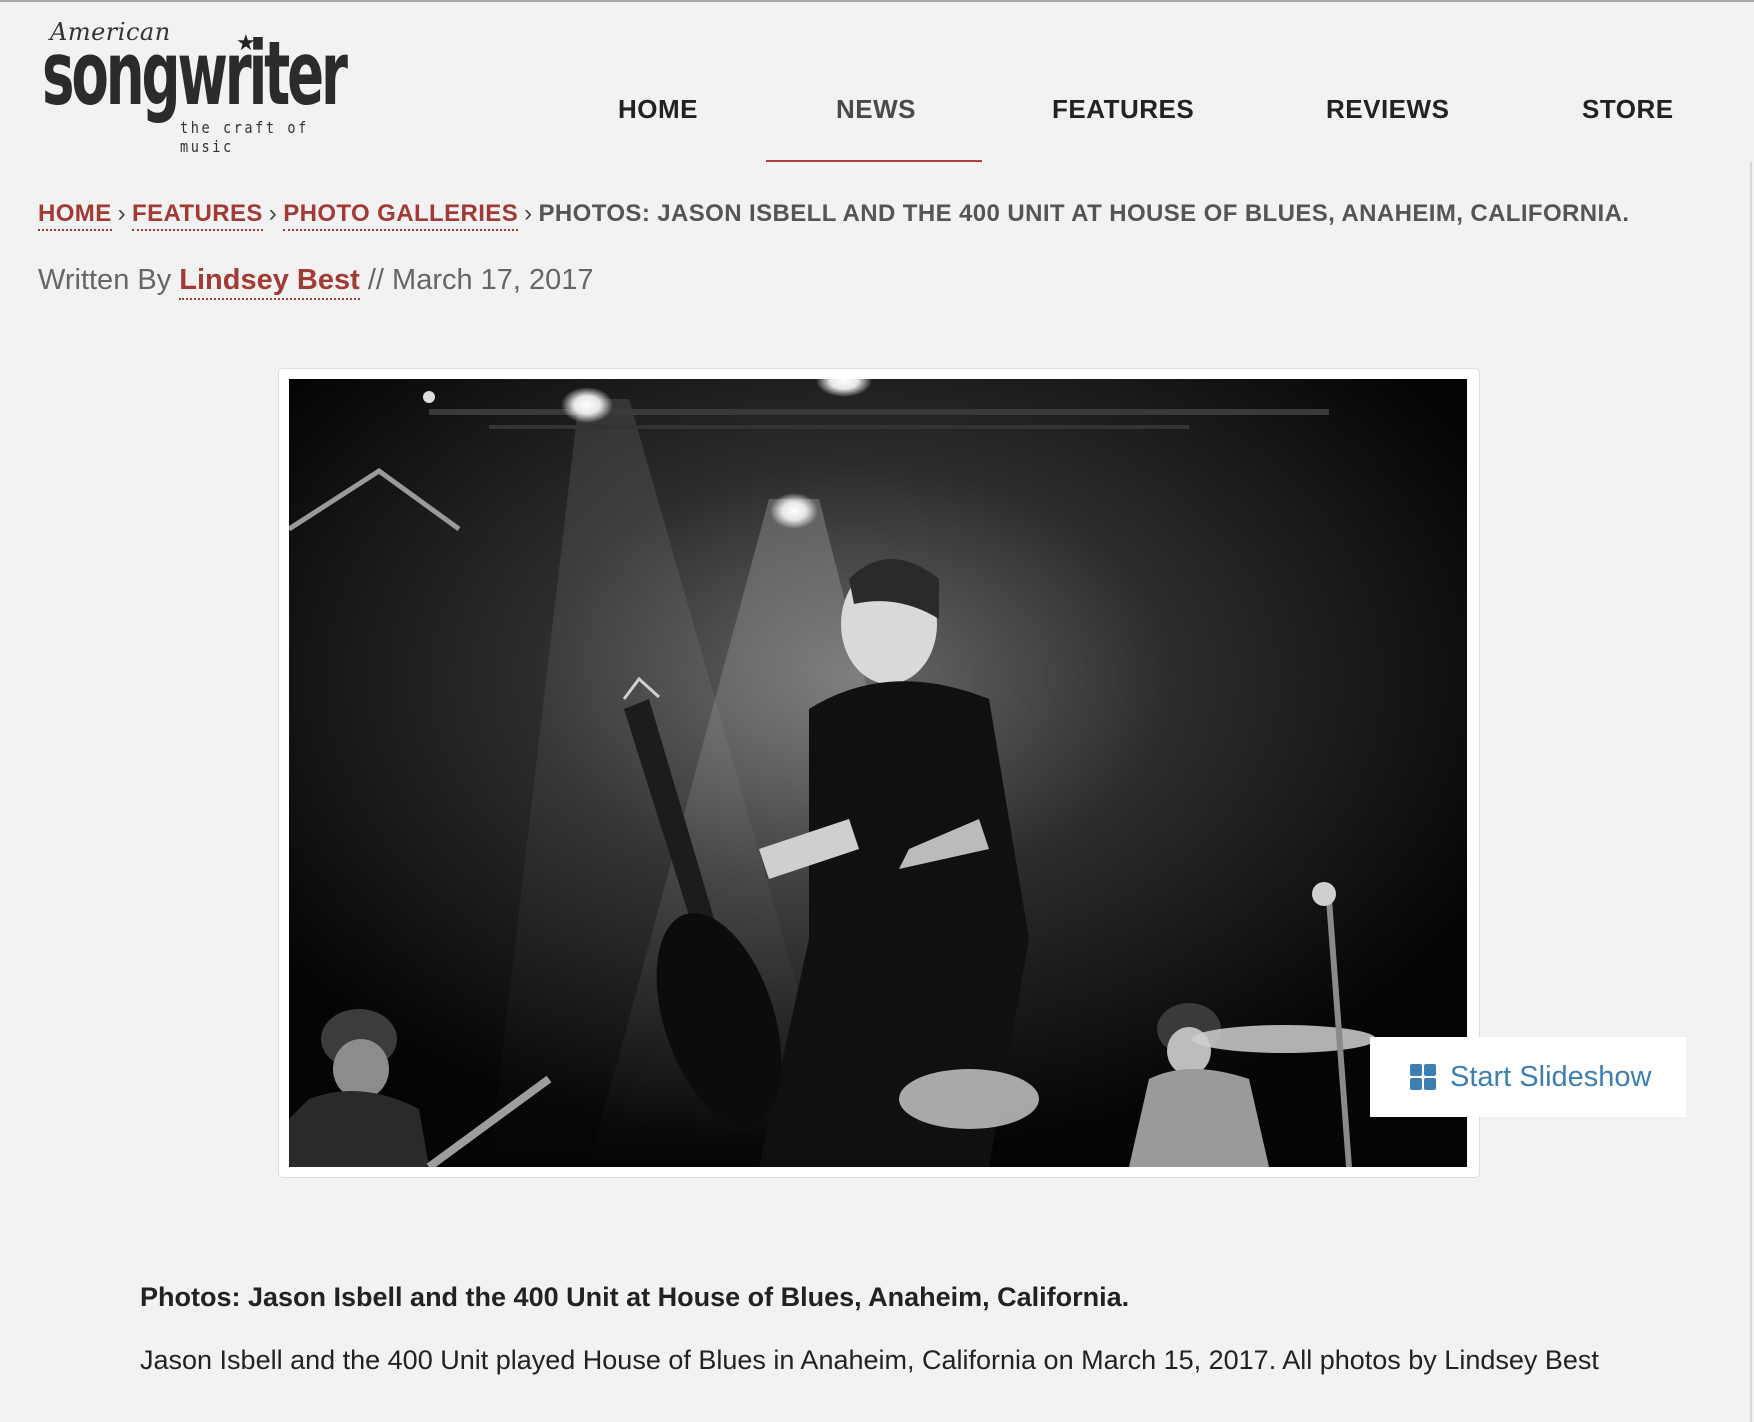 The image size is (1754, 1422). I want to click on publish-date: March 17, 2017, so click(493, 280).